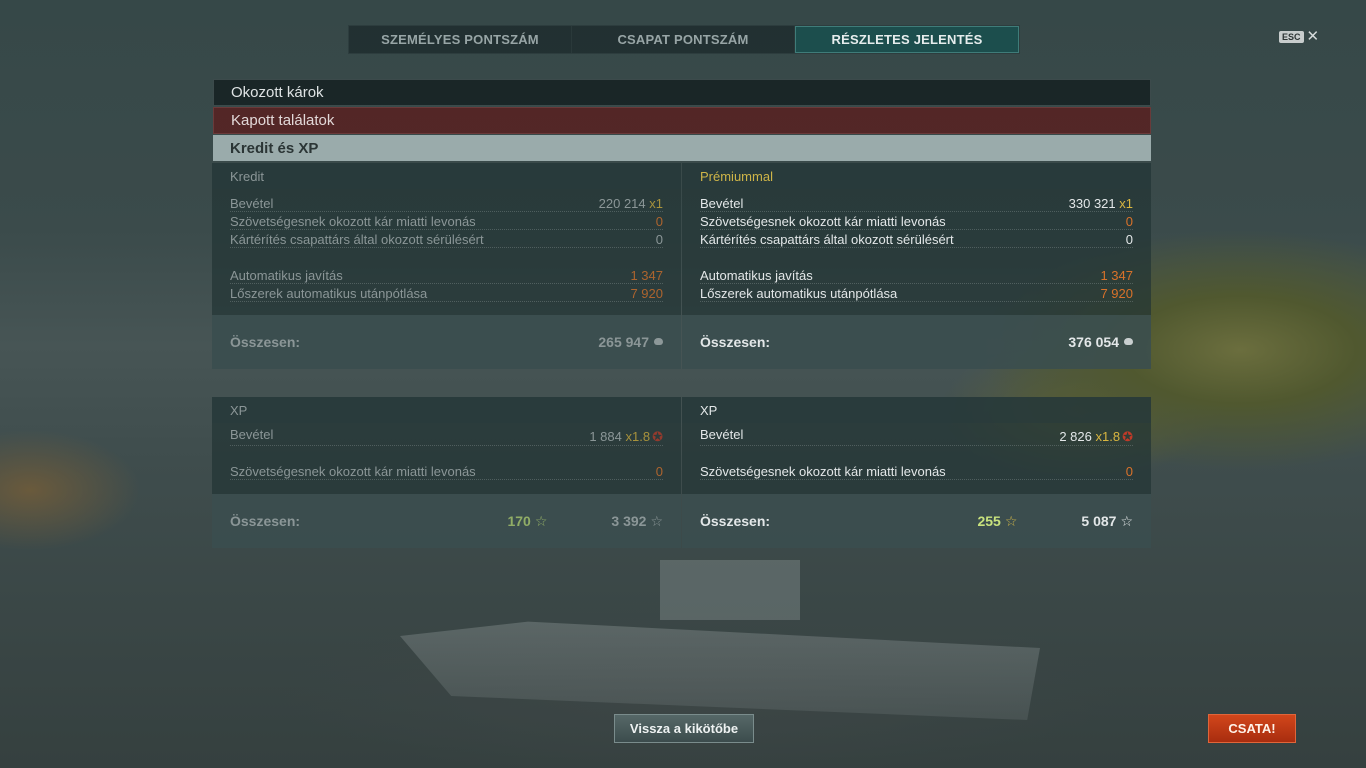 The height and width of the screenshot is (768, 1366). Describe the element at coordinates (629, 521) in the screenshot. I see `total-value: 3 392` at that location.